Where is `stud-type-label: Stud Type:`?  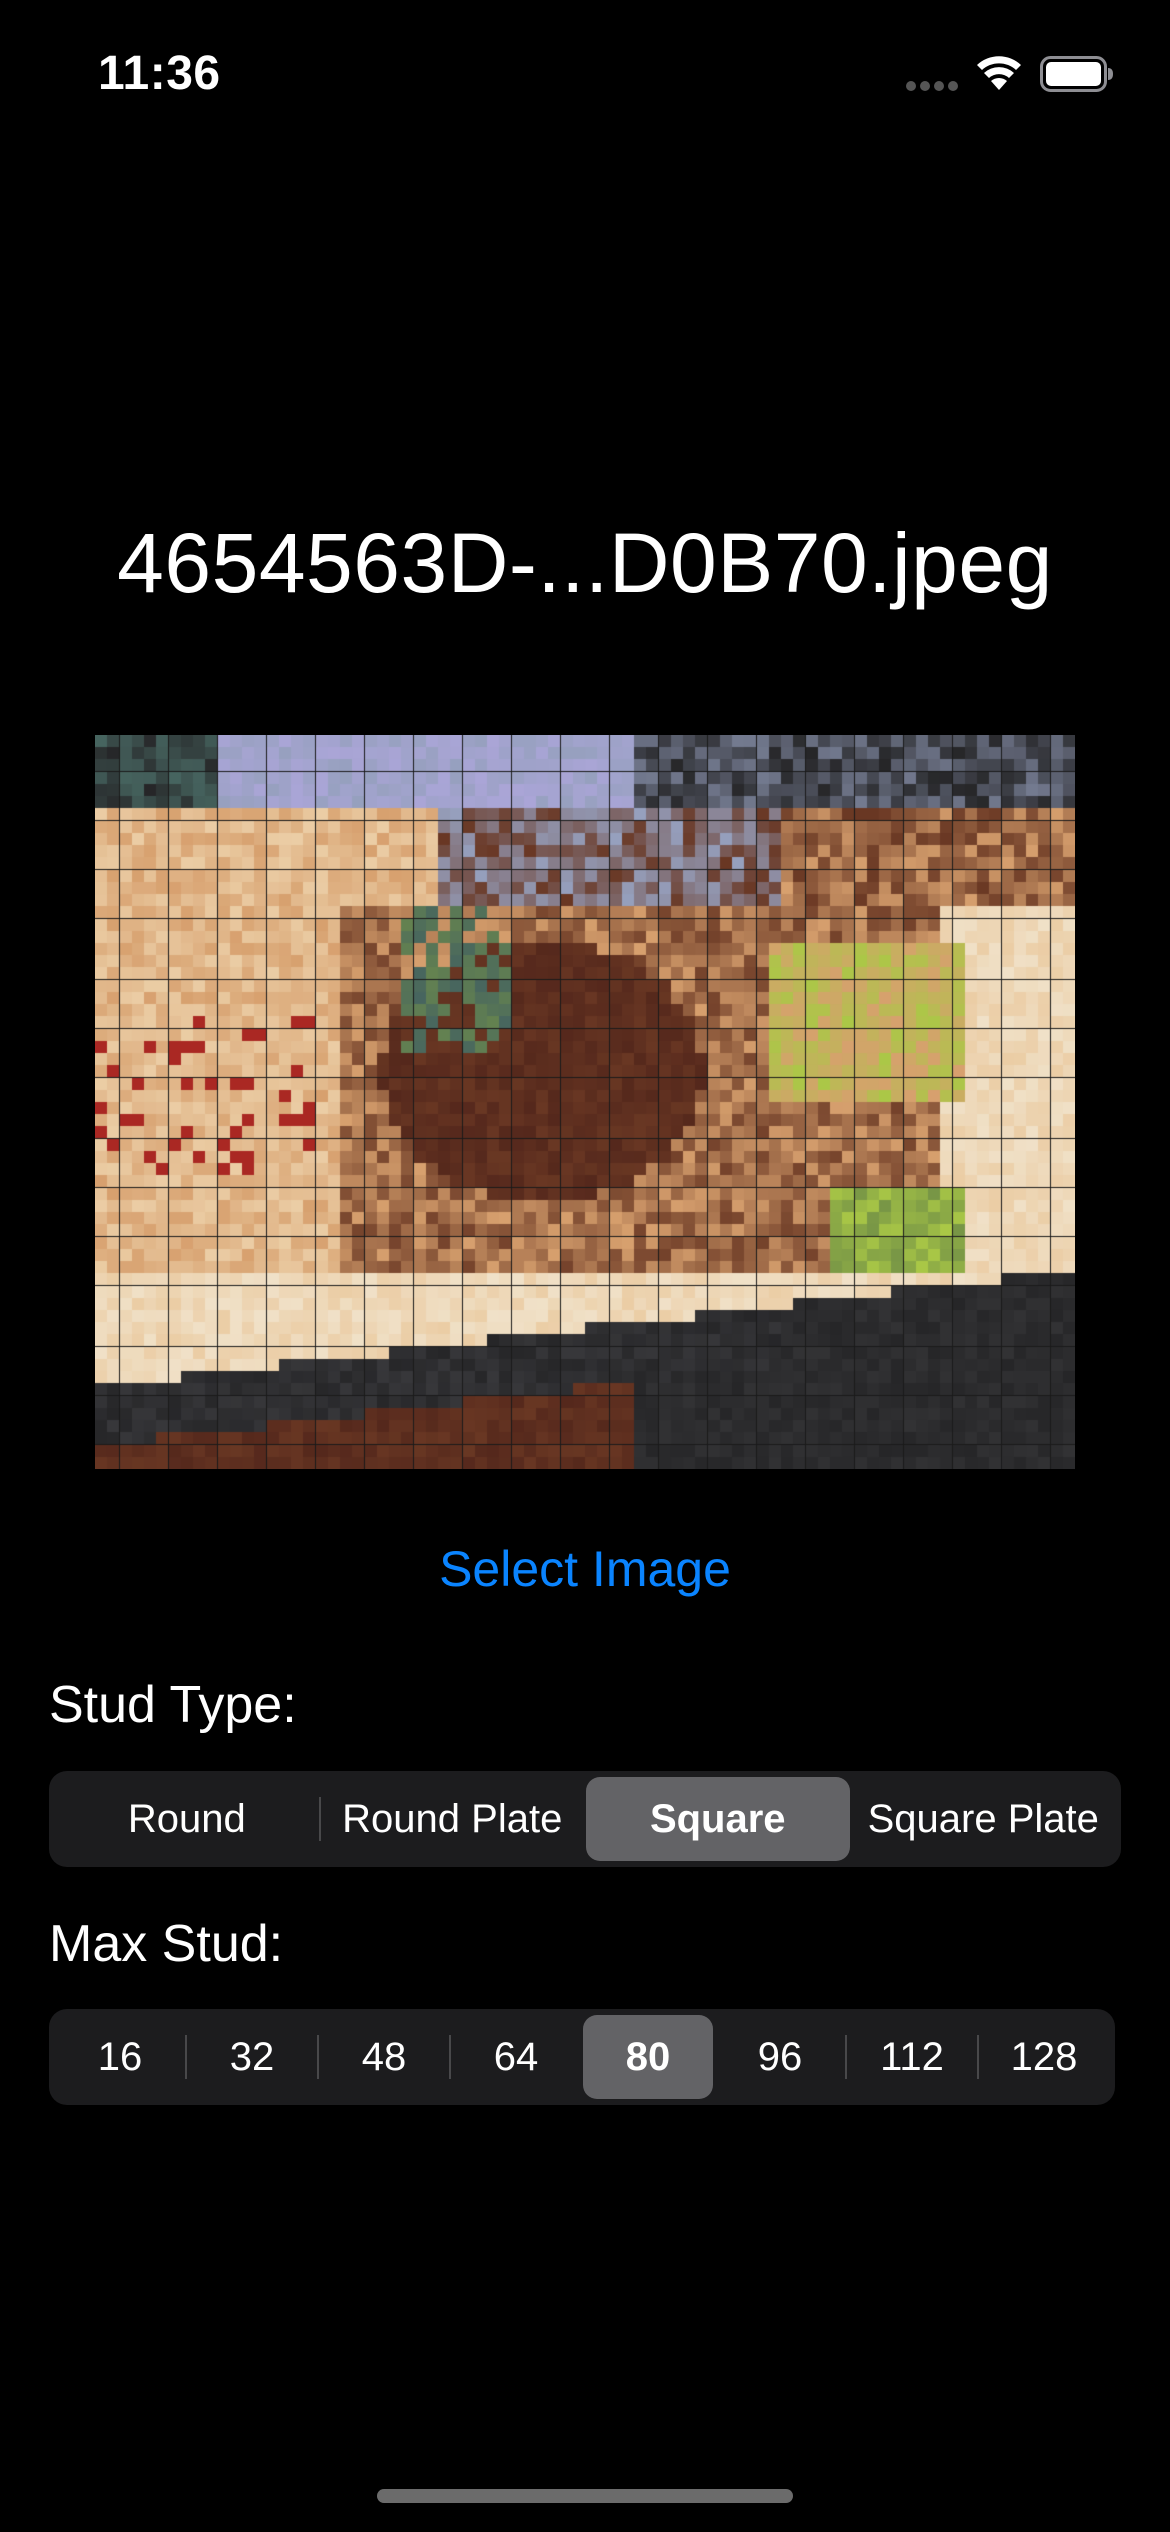
stud-type-label: Stud Type: is located at coordinates (173, 1705).